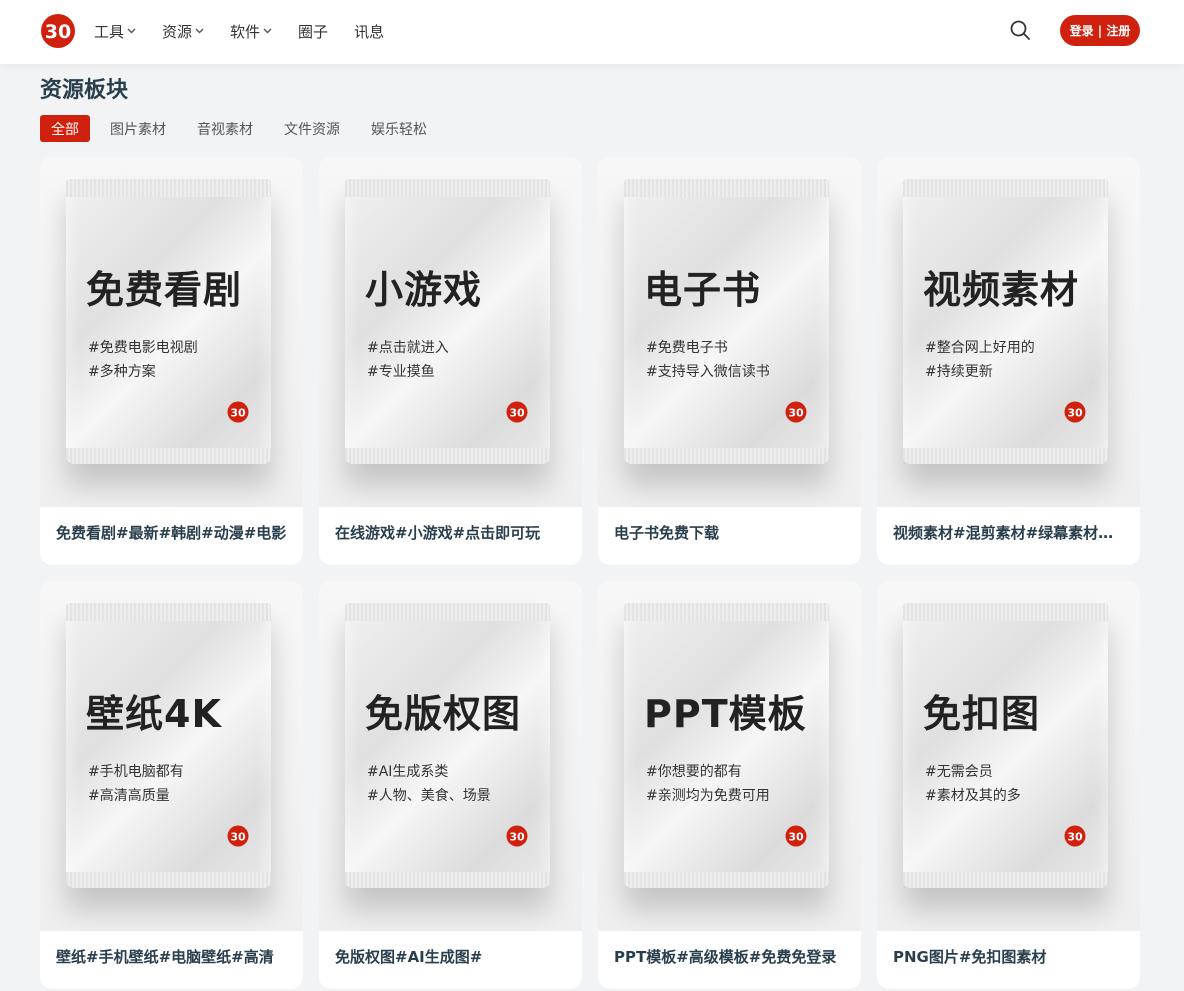 This screenshot has width=1184, height=991. I want to click on package-tag: #AI生成系类, so click(408, 772).